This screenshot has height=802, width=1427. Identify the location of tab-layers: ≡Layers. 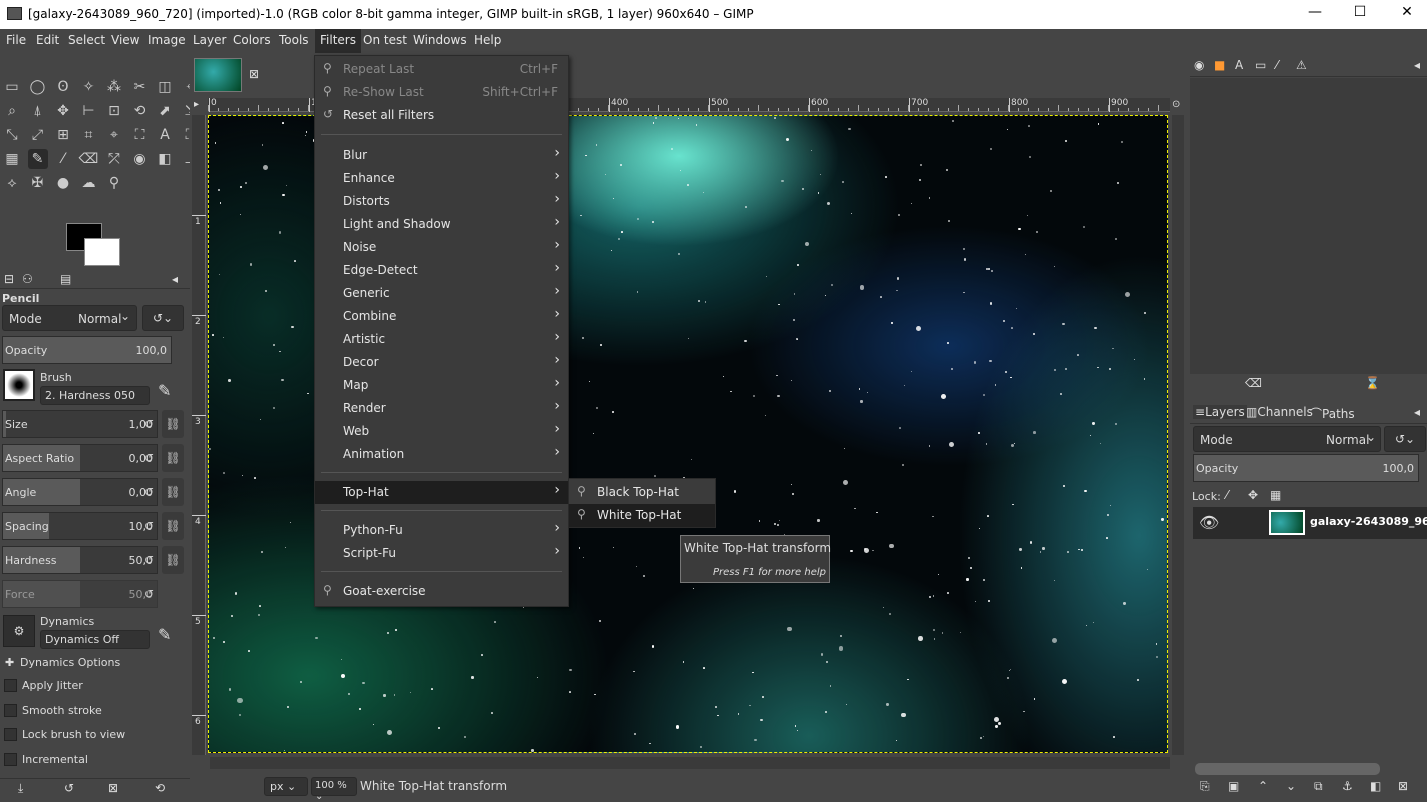
(1220, 412).